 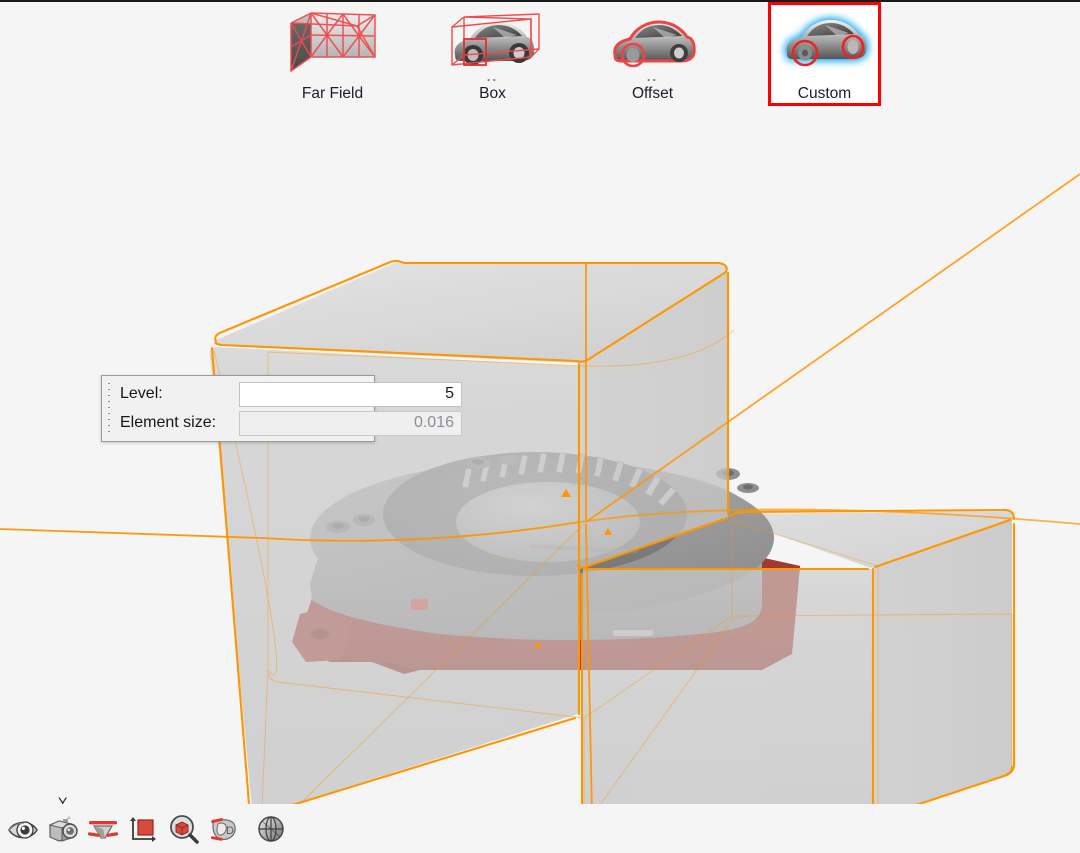 I want to click on svg-text: D, so click(x=230, y=831).